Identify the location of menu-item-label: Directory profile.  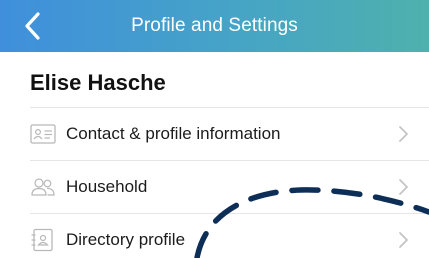
(126, 239).